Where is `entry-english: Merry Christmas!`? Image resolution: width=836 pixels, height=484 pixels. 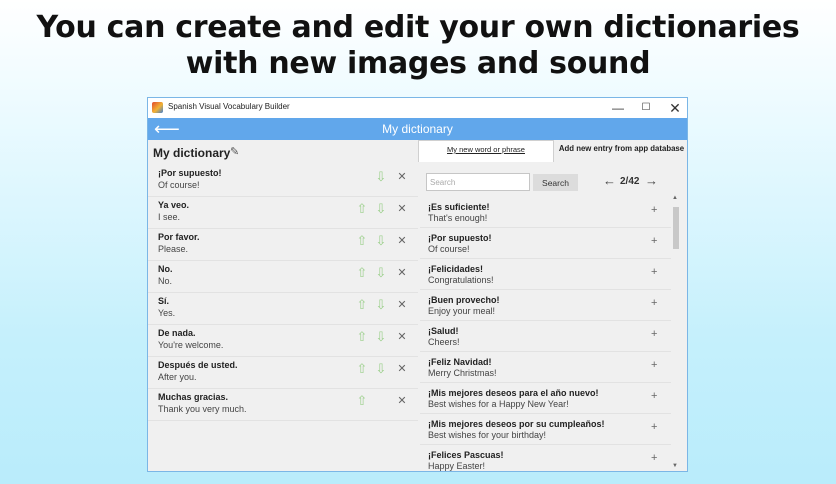
entry-english: Merry Christmas! is located at coordinates (462, 373).